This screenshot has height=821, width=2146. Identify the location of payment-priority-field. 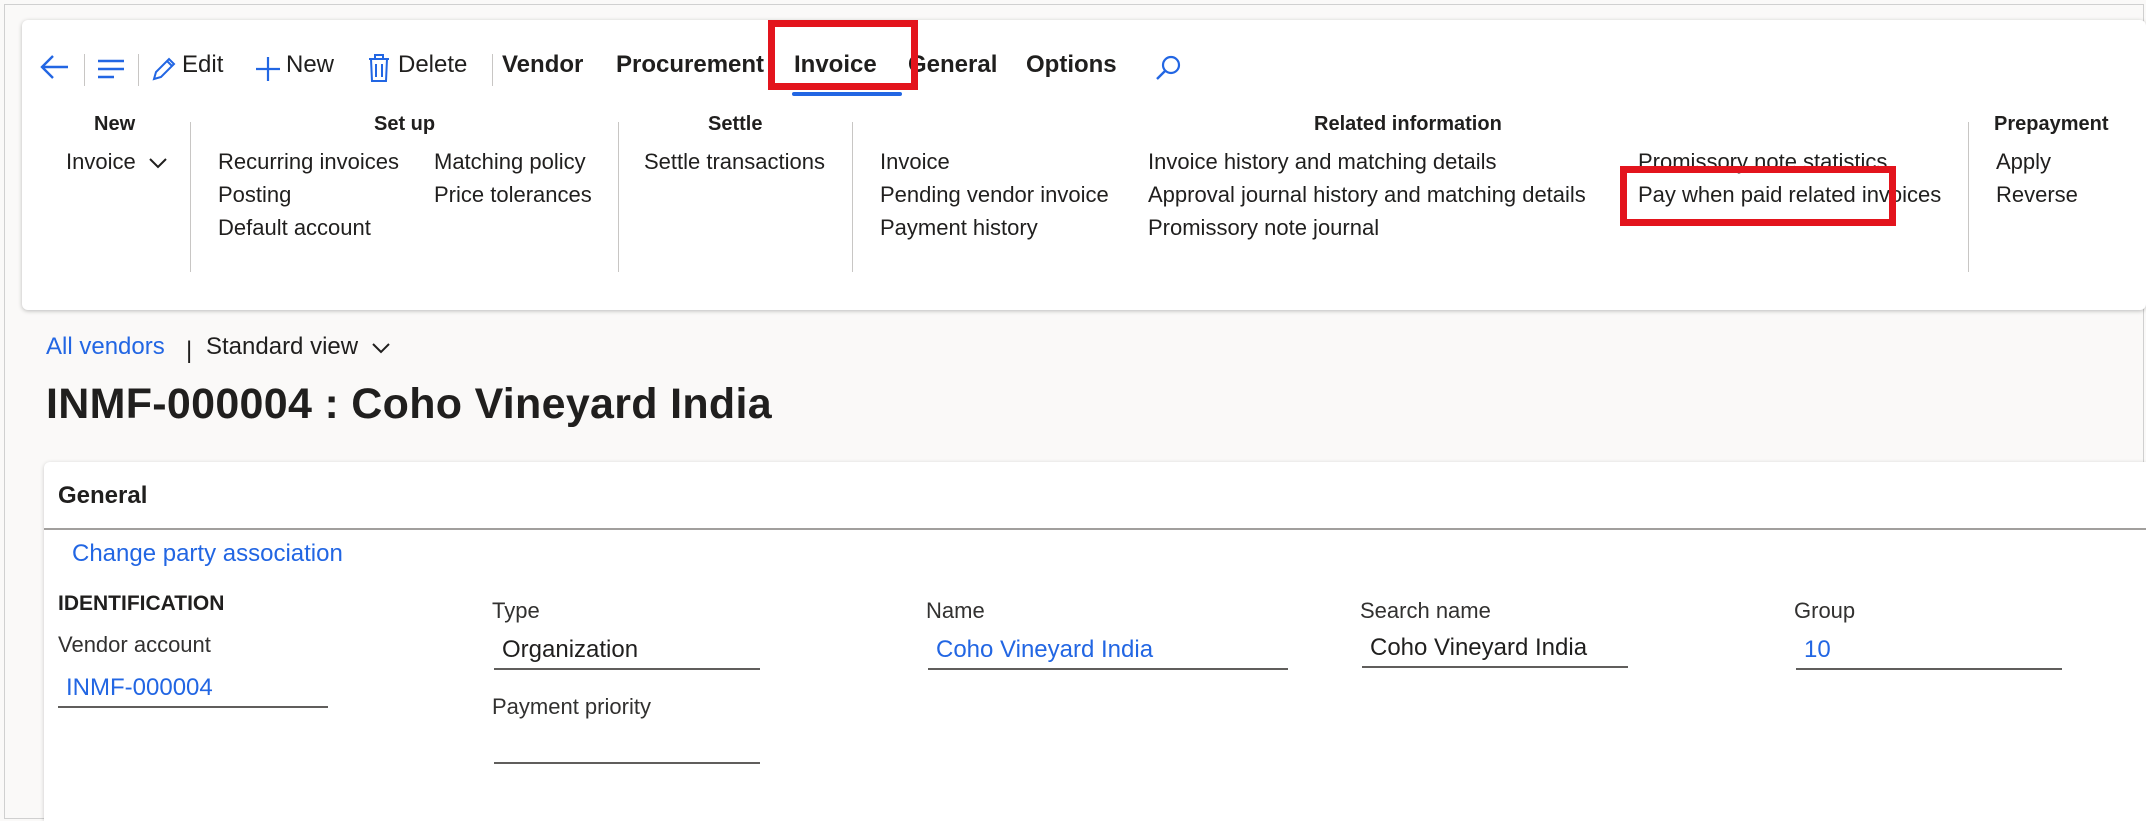
(627, 746).